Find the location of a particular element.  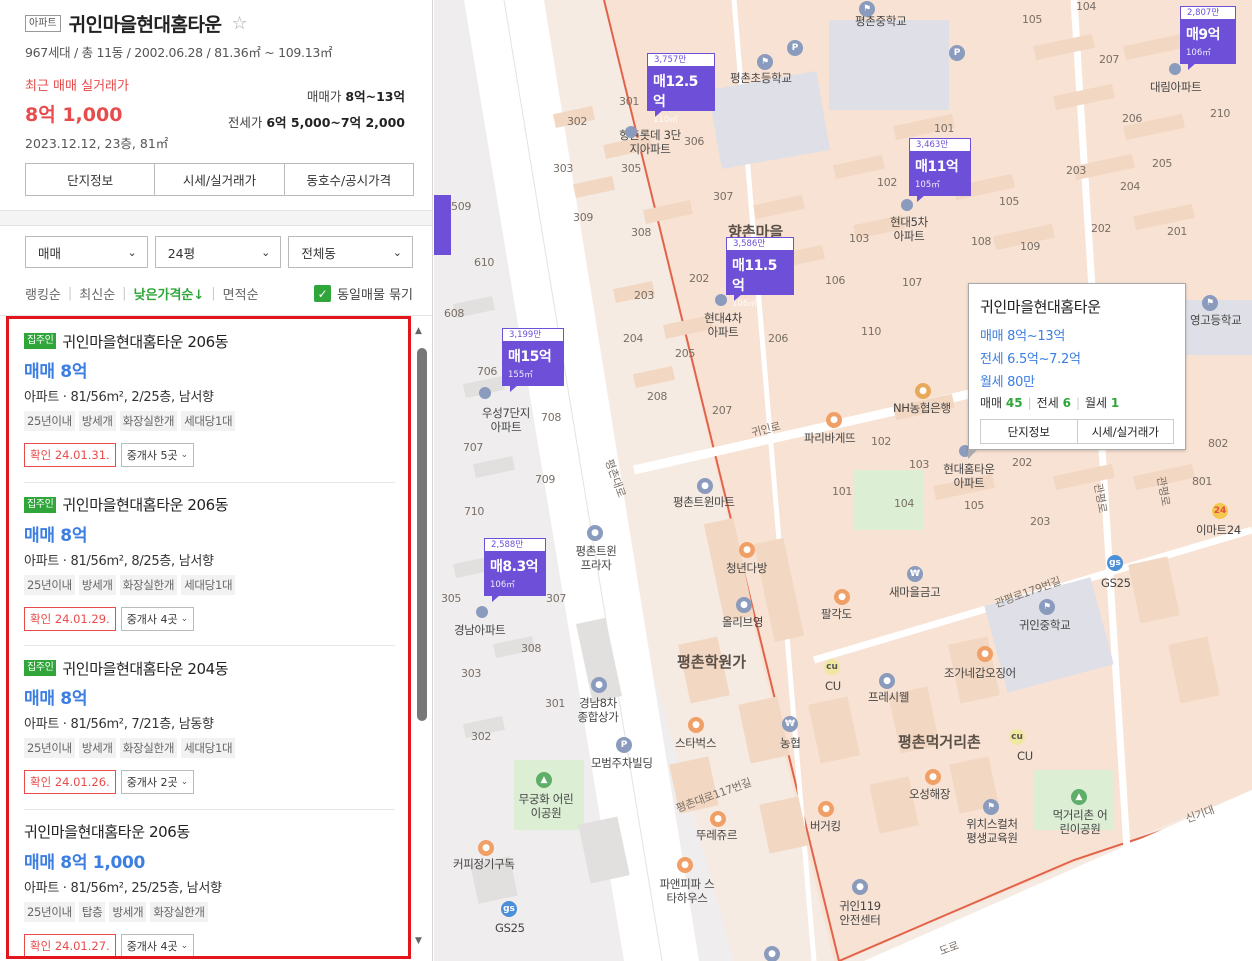

tab-complex-info: 단지정보 is located at coordinates (91, 179).